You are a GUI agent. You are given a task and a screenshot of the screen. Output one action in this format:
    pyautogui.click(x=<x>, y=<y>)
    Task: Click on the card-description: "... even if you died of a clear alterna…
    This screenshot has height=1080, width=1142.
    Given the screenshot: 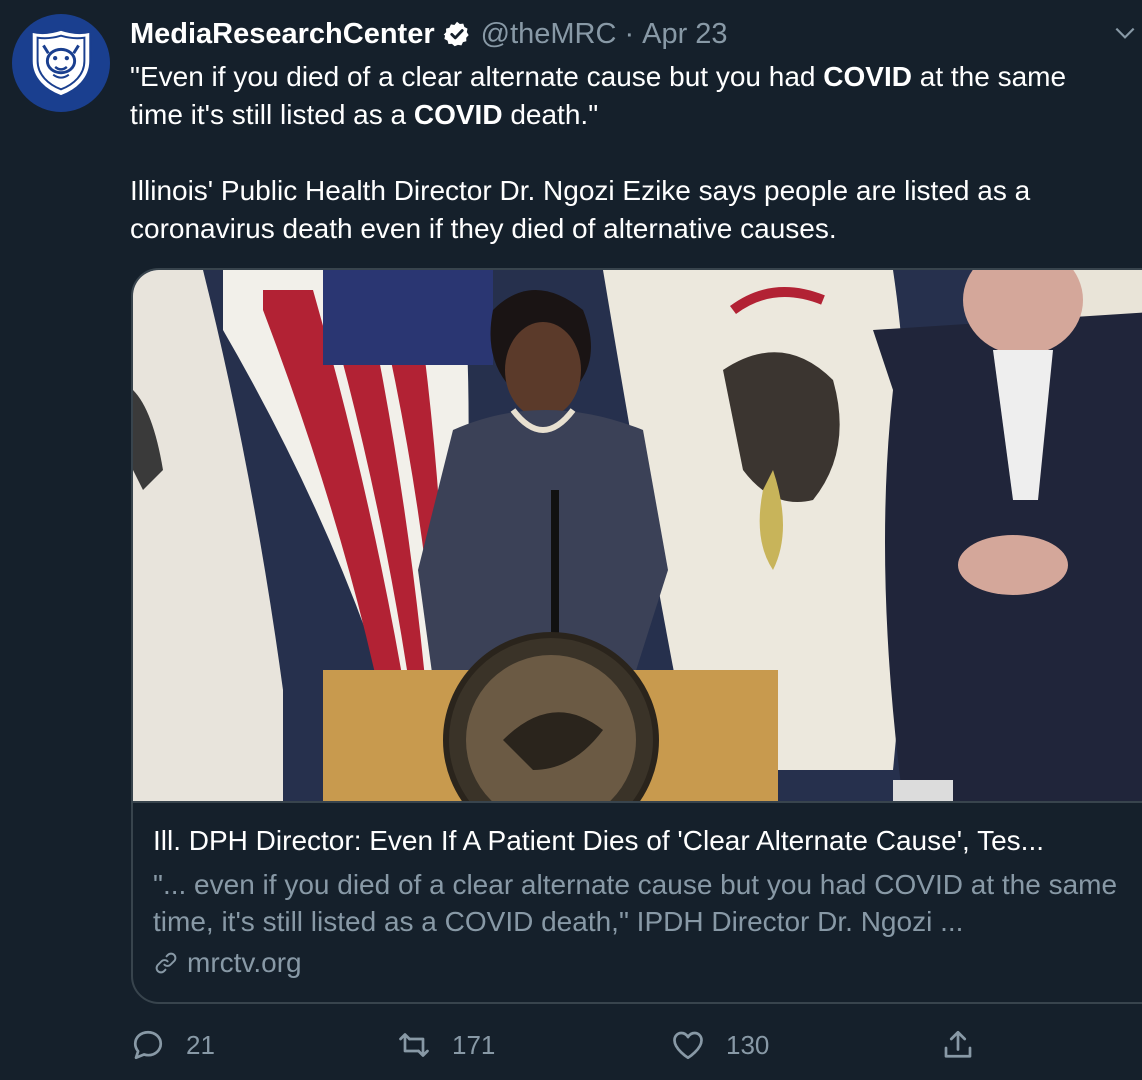 What is the action you would take?
    pyautogui.click(x=635, y=903)
    